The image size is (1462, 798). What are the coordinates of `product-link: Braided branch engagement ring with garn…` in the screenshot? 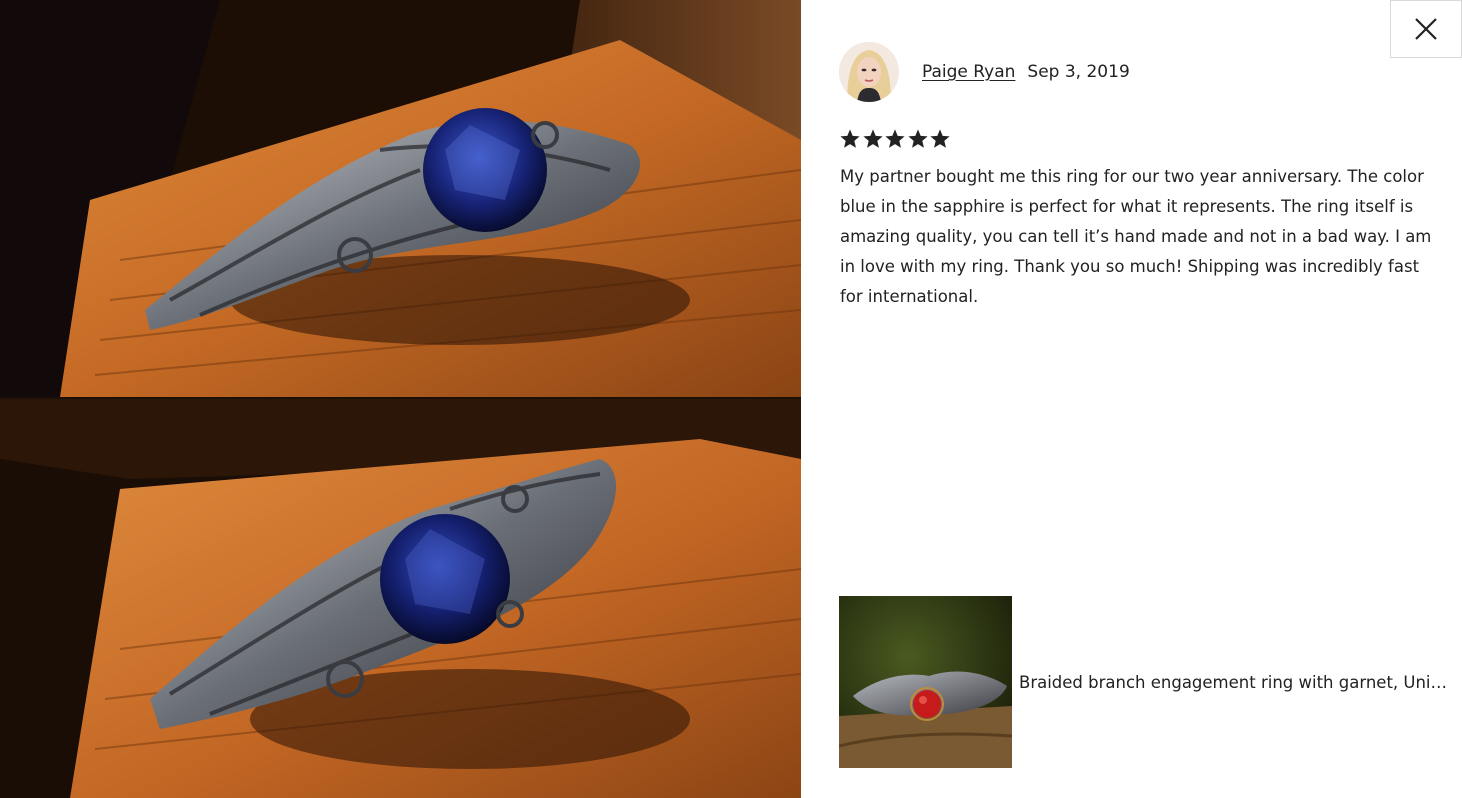 It's located at (1145, 682).